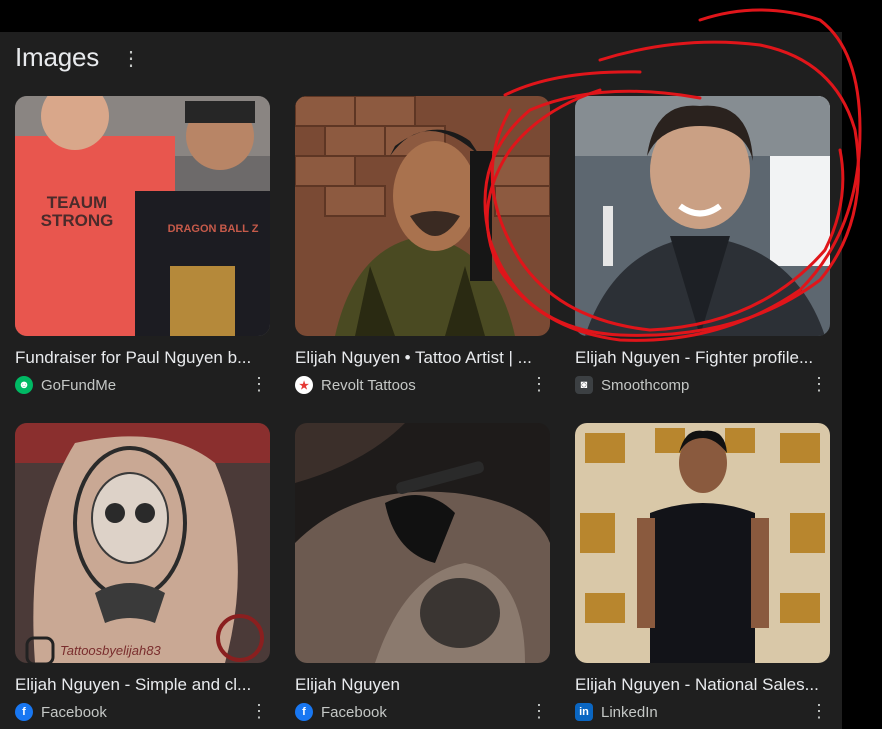  I want to click on photo-fighter-profile, so click(702, 216).